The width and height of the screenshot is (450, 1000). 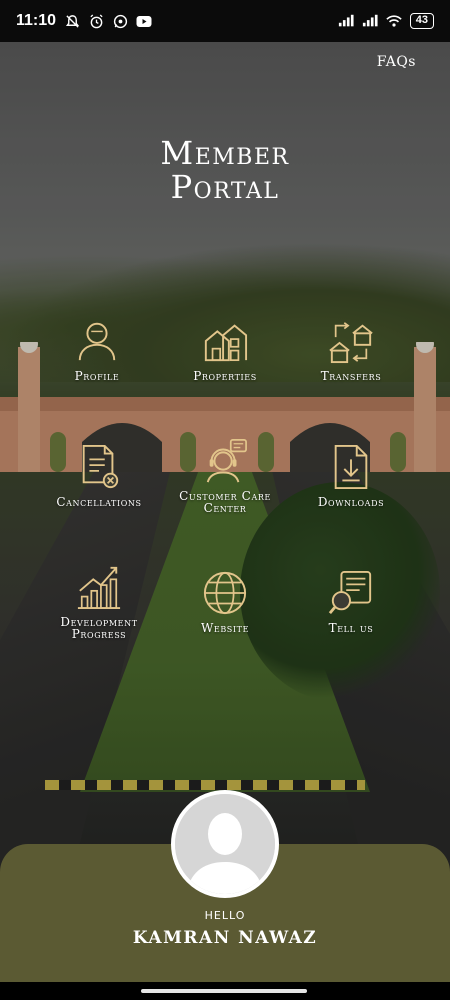 I want to click on status-bar: 11:10 43, so click(x=225, y=21).